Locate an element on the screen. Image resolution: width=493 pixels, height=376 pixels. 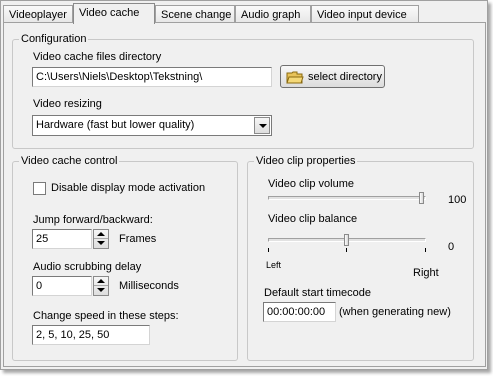
video-resizing-value: Hardware (fast but lower quality) is located at coordinates (115, 125).